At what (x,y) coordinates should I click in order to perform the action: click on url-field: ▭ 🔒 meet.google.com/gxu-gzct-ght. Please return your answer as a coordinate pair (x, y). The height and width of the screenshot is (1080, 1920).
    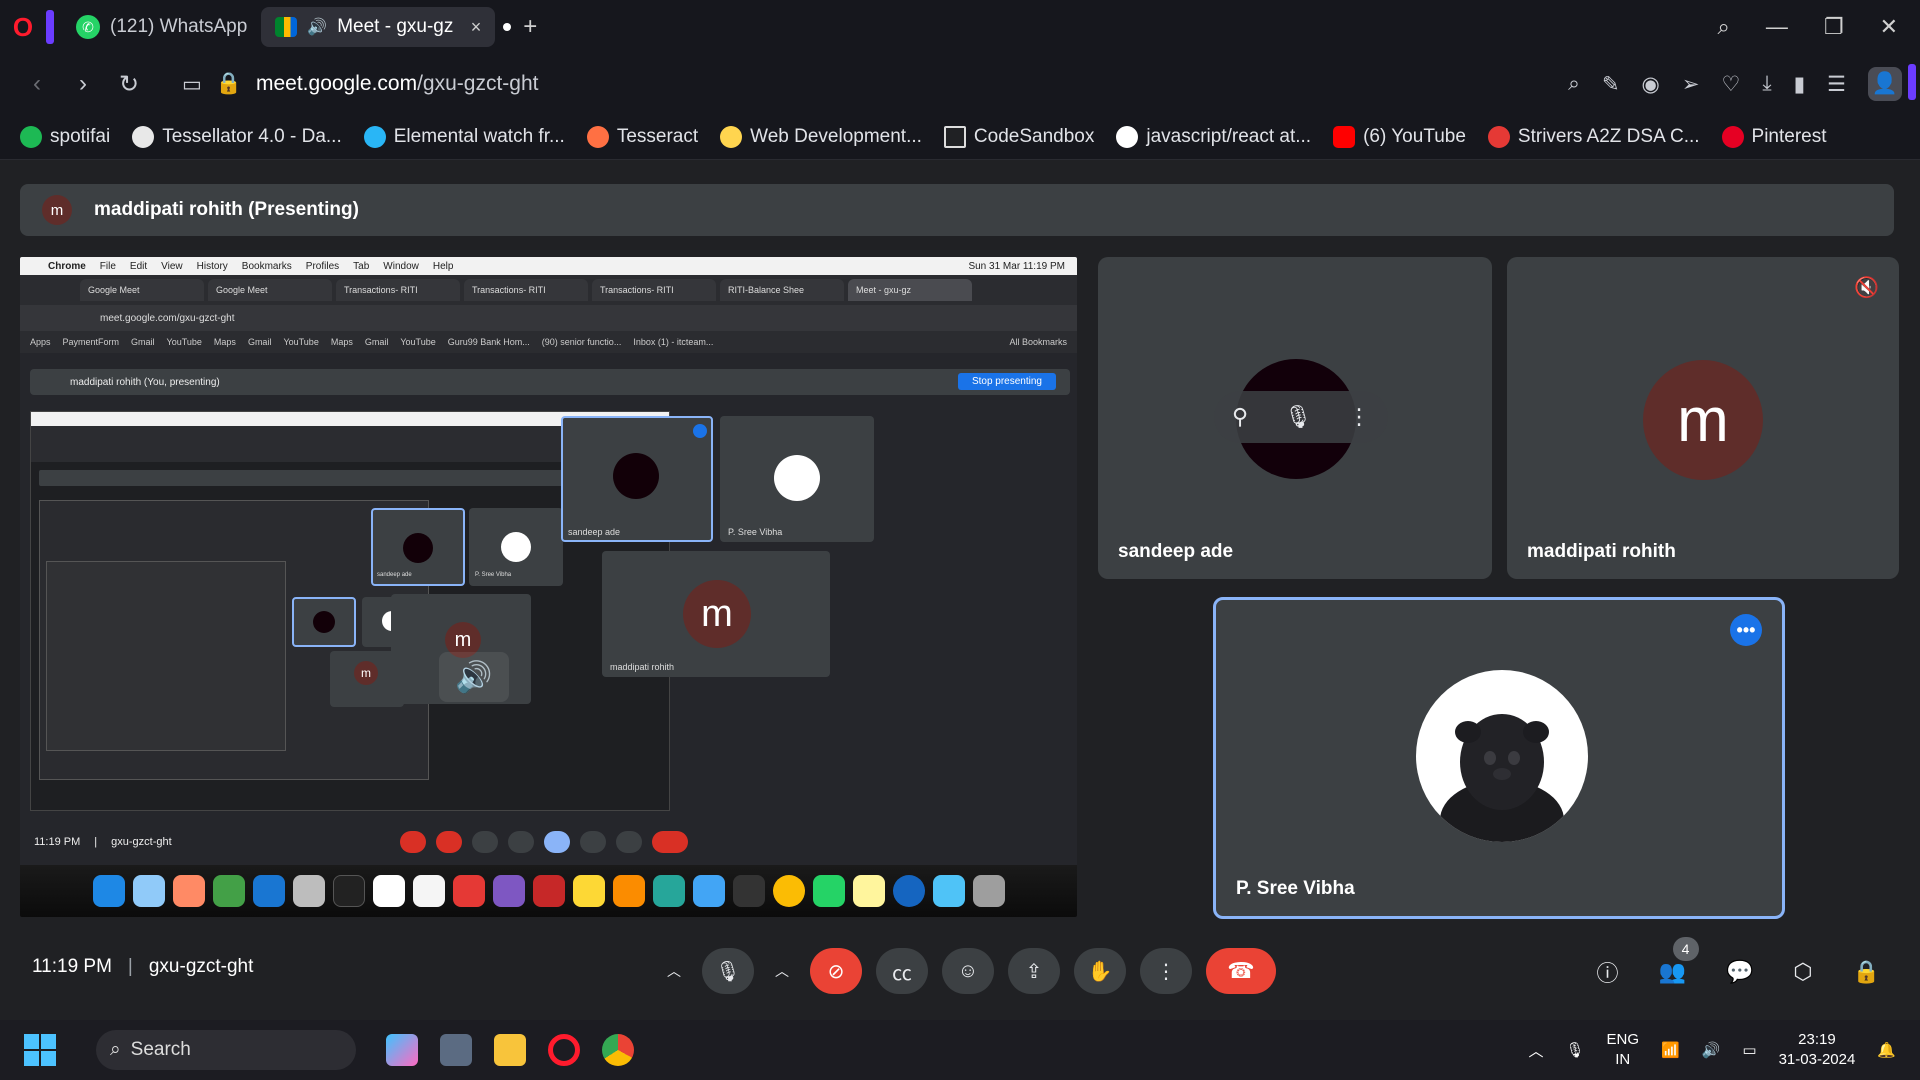
    Looking at the image, I should click on (360, 84).